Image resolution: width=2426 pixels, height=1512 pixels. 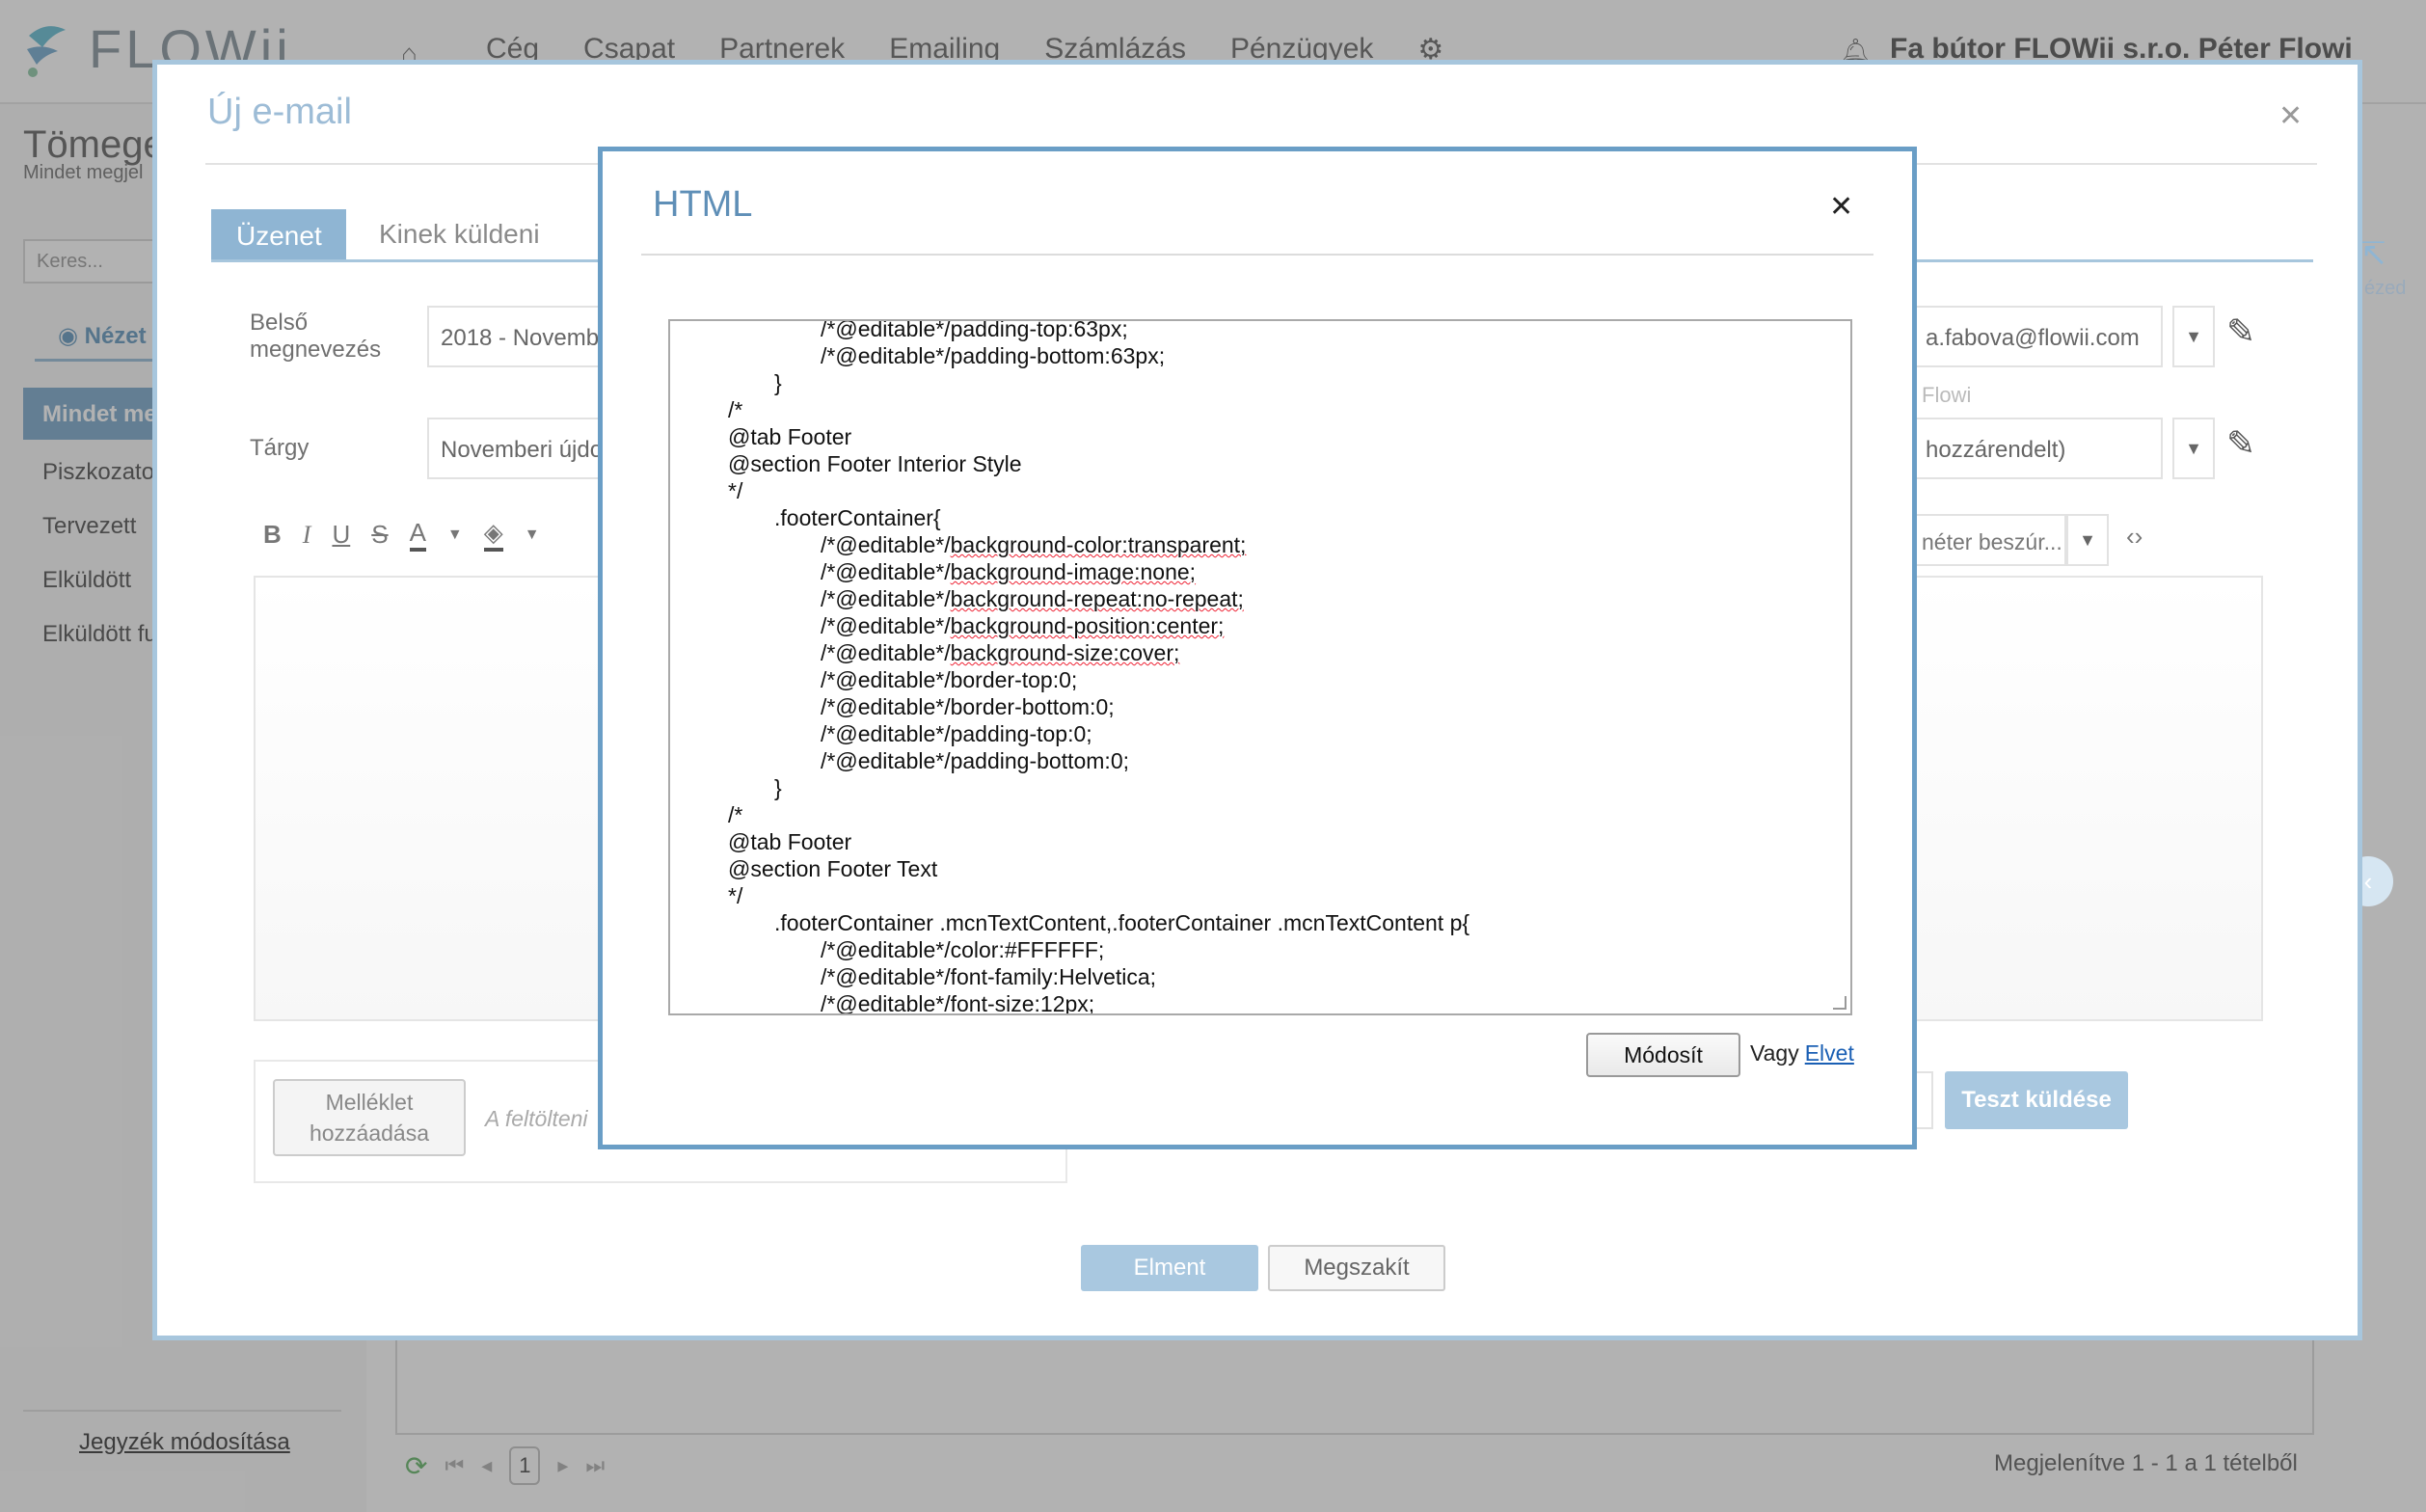 What do you see at coordinates (1249, 571) in the screenshot?
I see `code-line: /*@editable*/background-image:none;` at bounding box center [1249, 571].